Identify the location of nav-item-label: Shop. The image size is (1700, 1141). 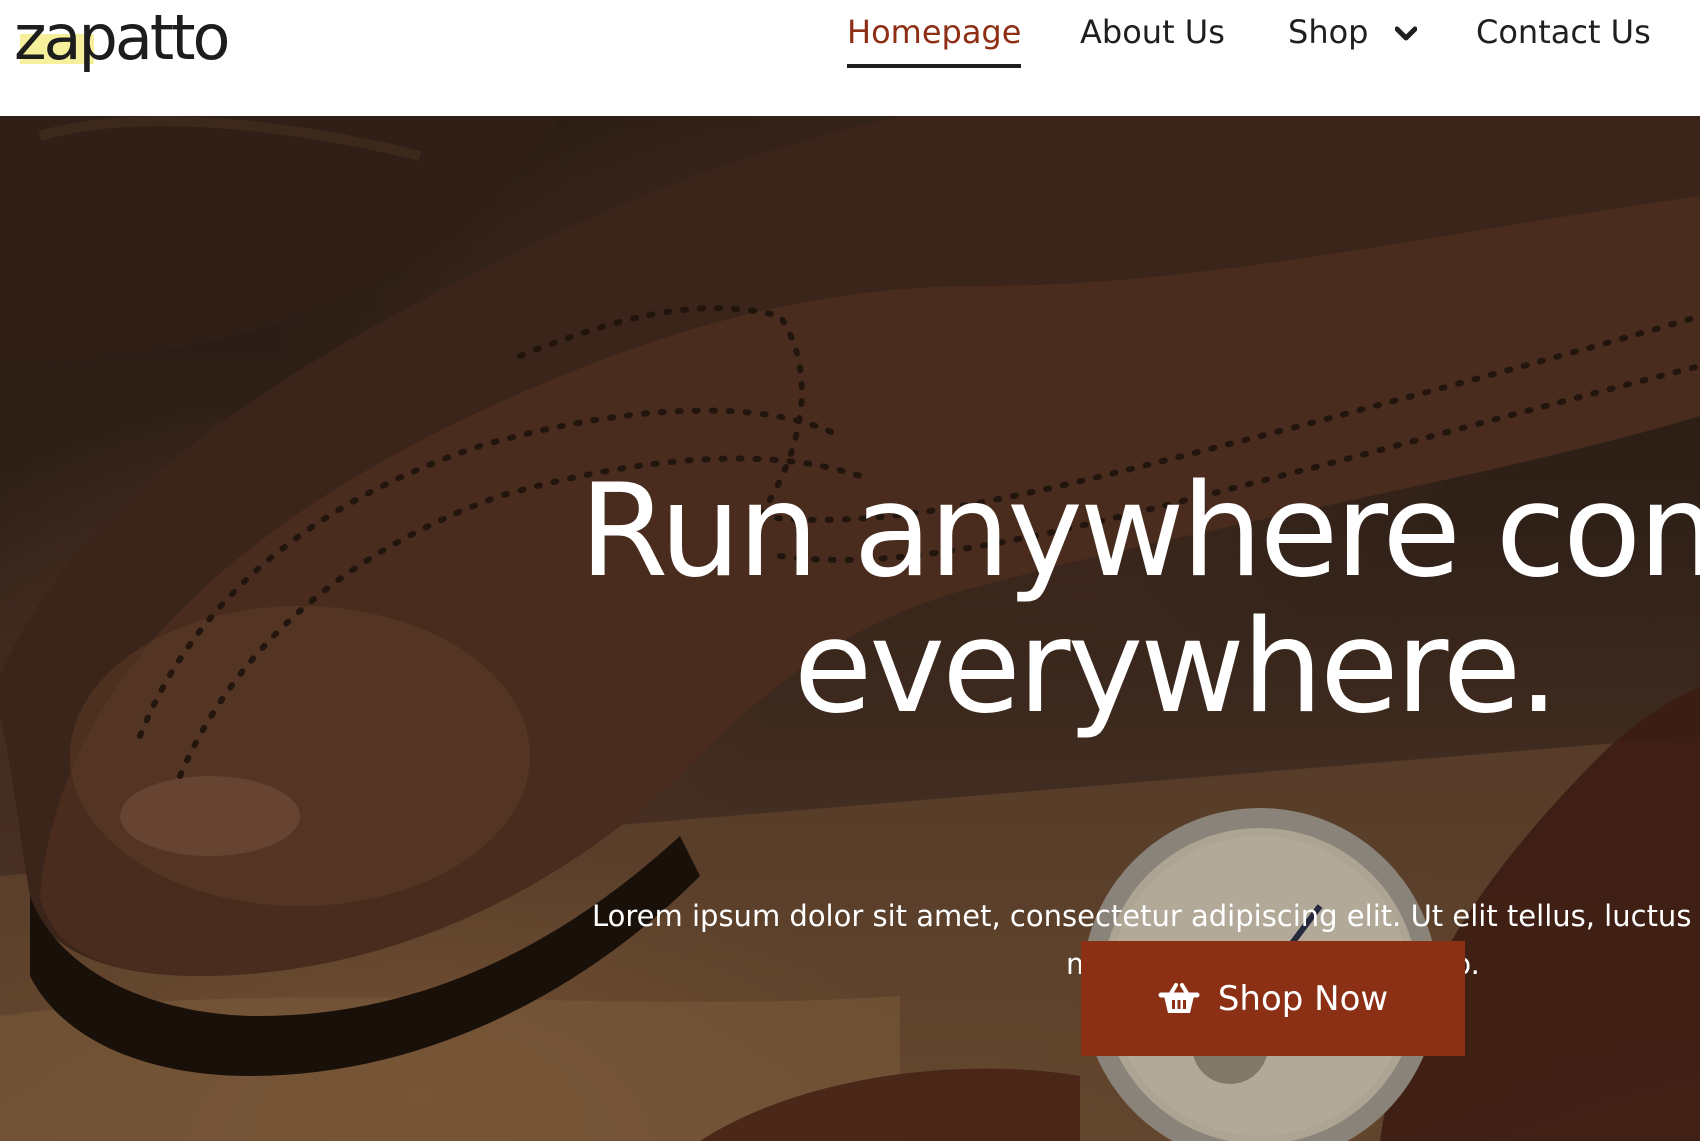
(1328, 32).